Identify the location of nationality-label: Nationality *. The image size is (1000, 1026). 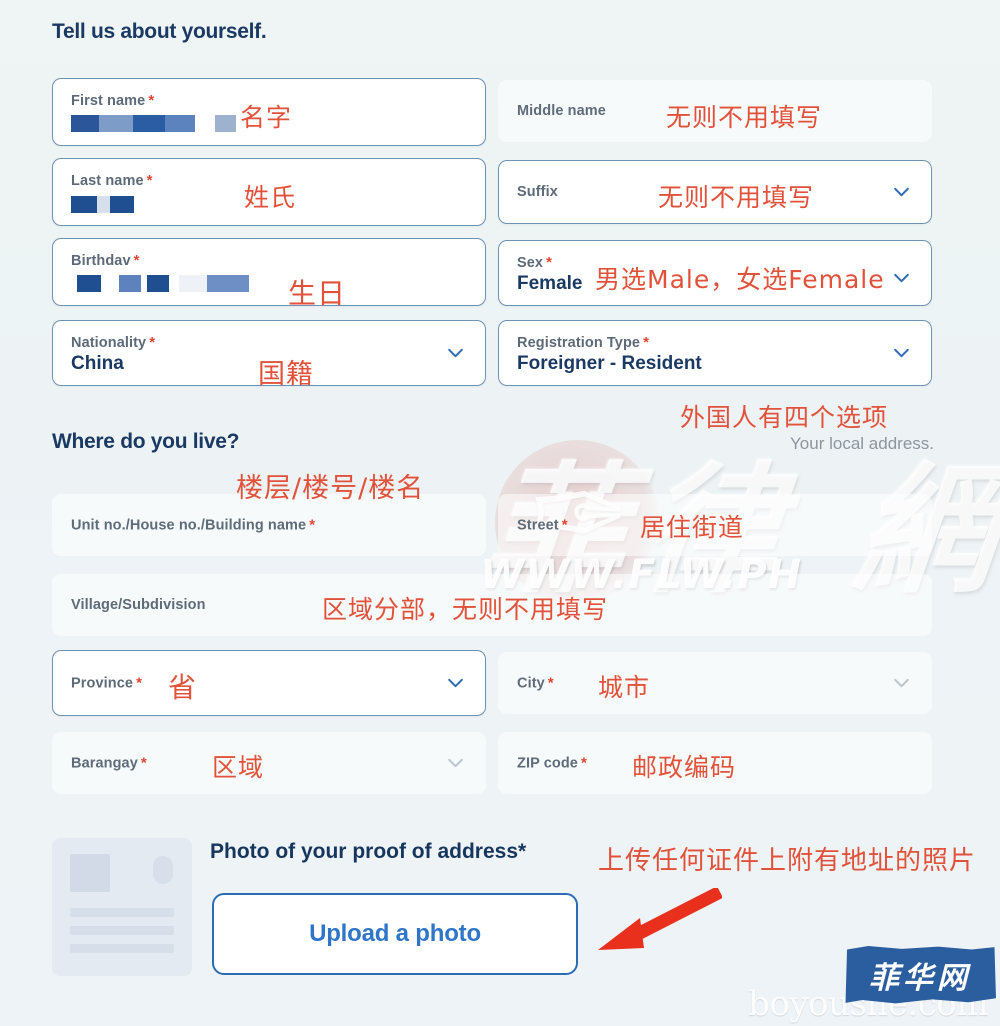
(113, 342).